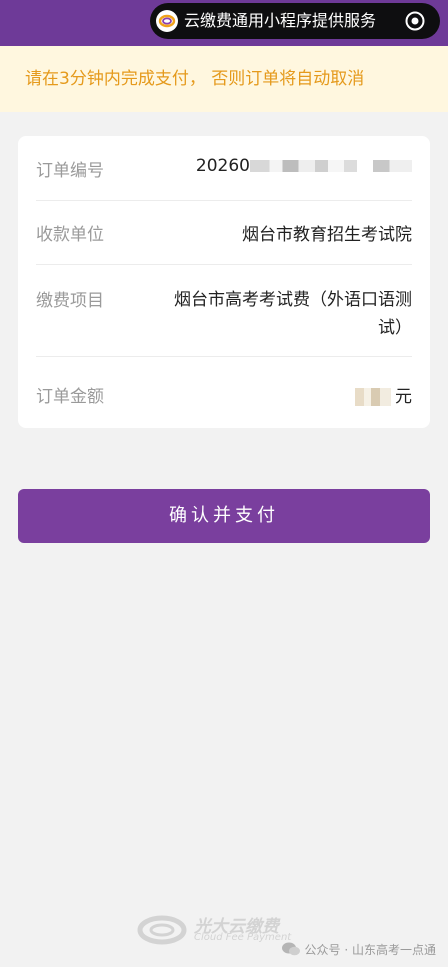 The image size is (448, 967). I want to click on order-number-row: 订单编号 20260, so click(224, 168).